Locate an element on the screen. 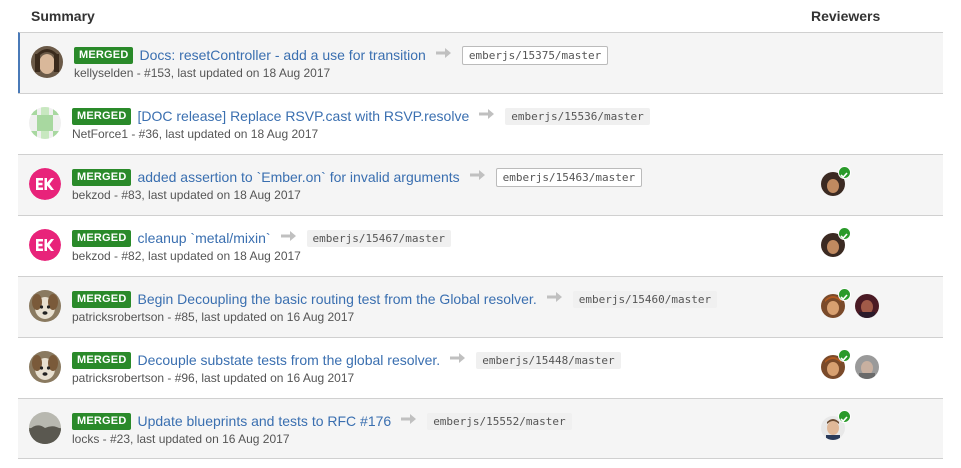 The image size is (961, 468). target-branch-label: emberjs/15552/master is located at coordinates (499, 421).